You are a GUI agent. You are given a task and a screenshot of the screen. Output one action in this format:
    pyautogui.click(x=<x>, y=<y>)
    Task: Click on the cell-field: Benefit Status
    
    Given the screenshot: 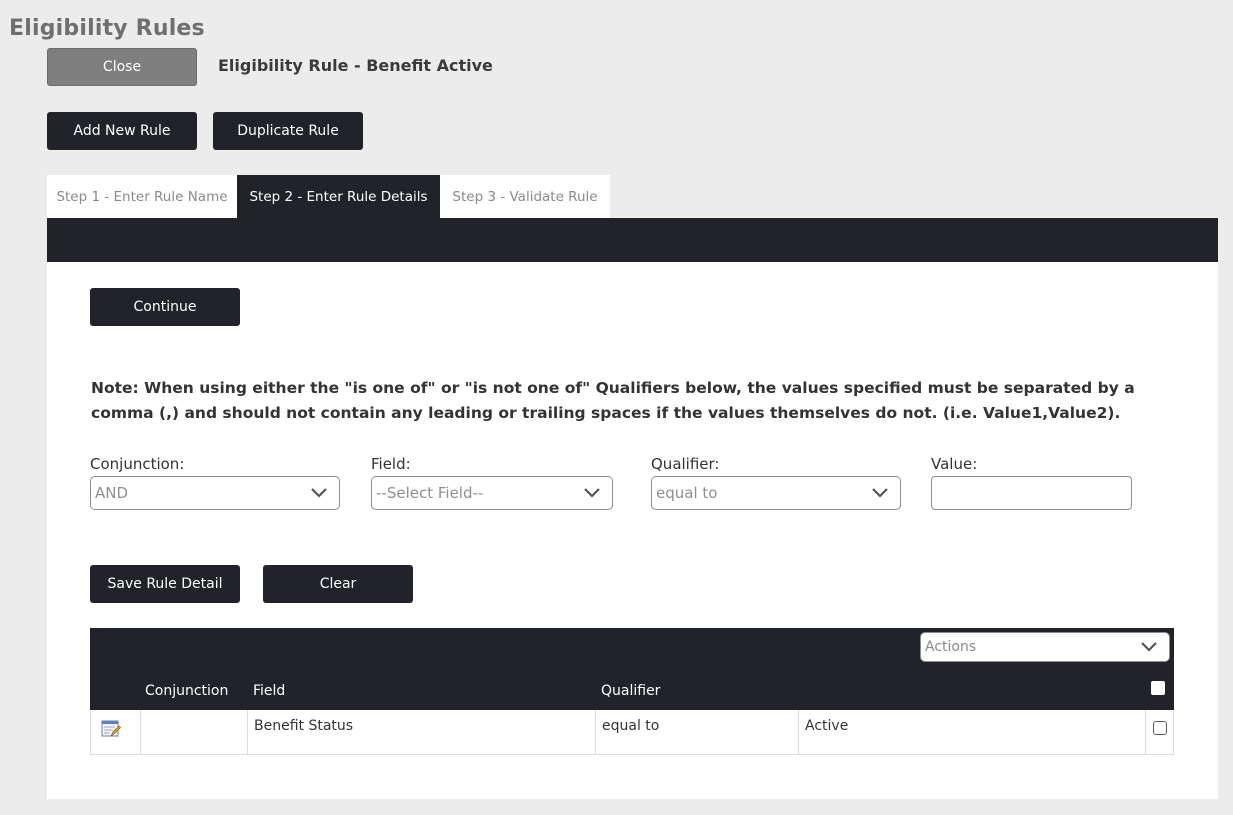 What is the action you would take?
    pyautogui.click(x=304, y=726)
    